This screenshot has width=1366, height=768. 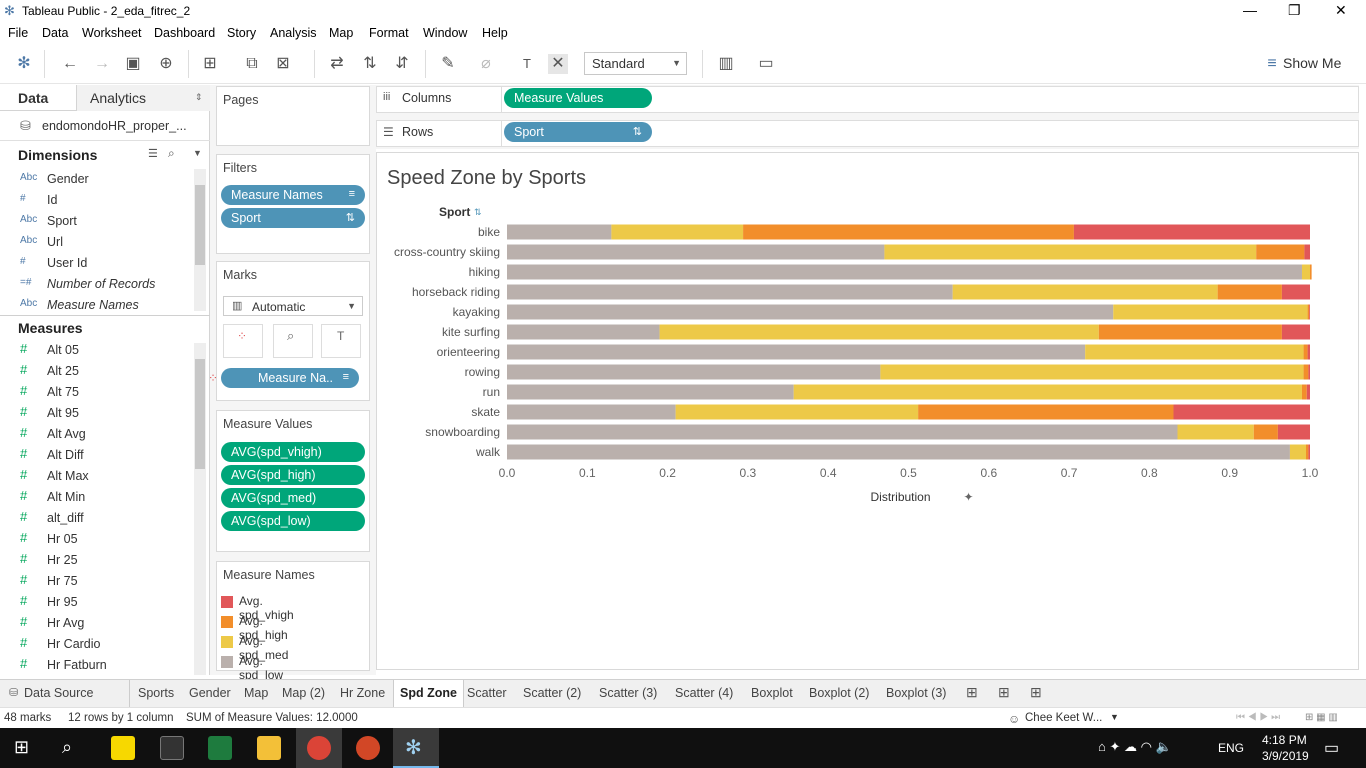 What do you see at coordinates (97, 539) in the screenshot?
I see `measure-field: # Hr 05` at bounding box center [97, 539].